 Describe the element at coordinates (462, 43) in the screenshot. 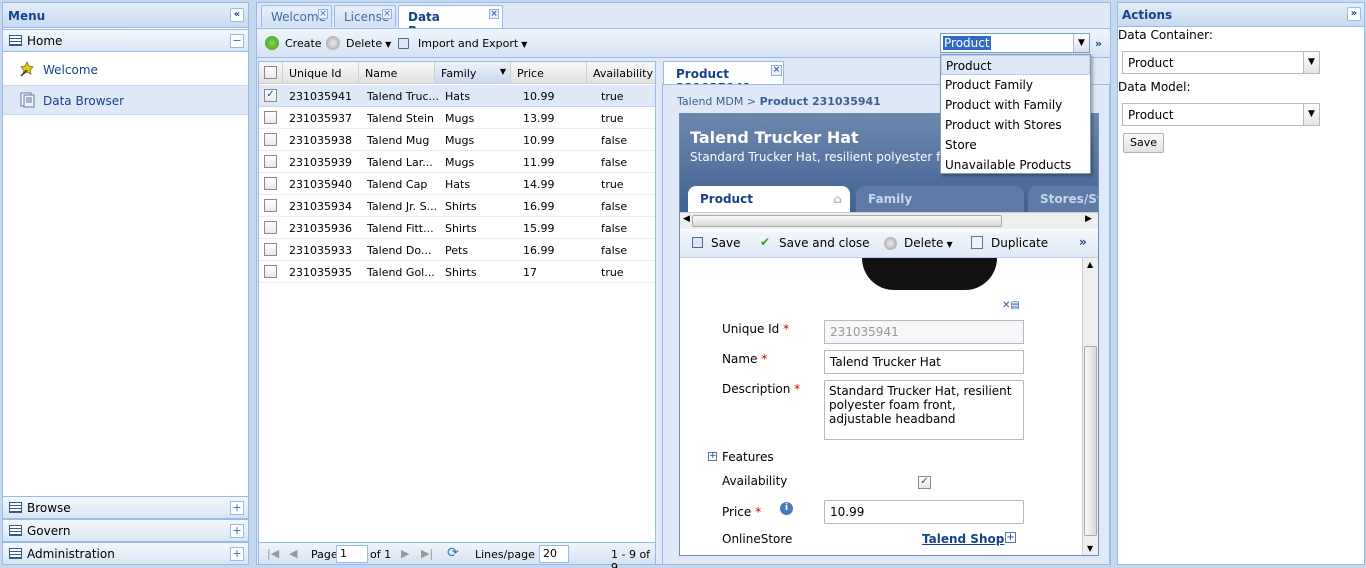

I see `import-export-button: Import and Export ▼` at that location.